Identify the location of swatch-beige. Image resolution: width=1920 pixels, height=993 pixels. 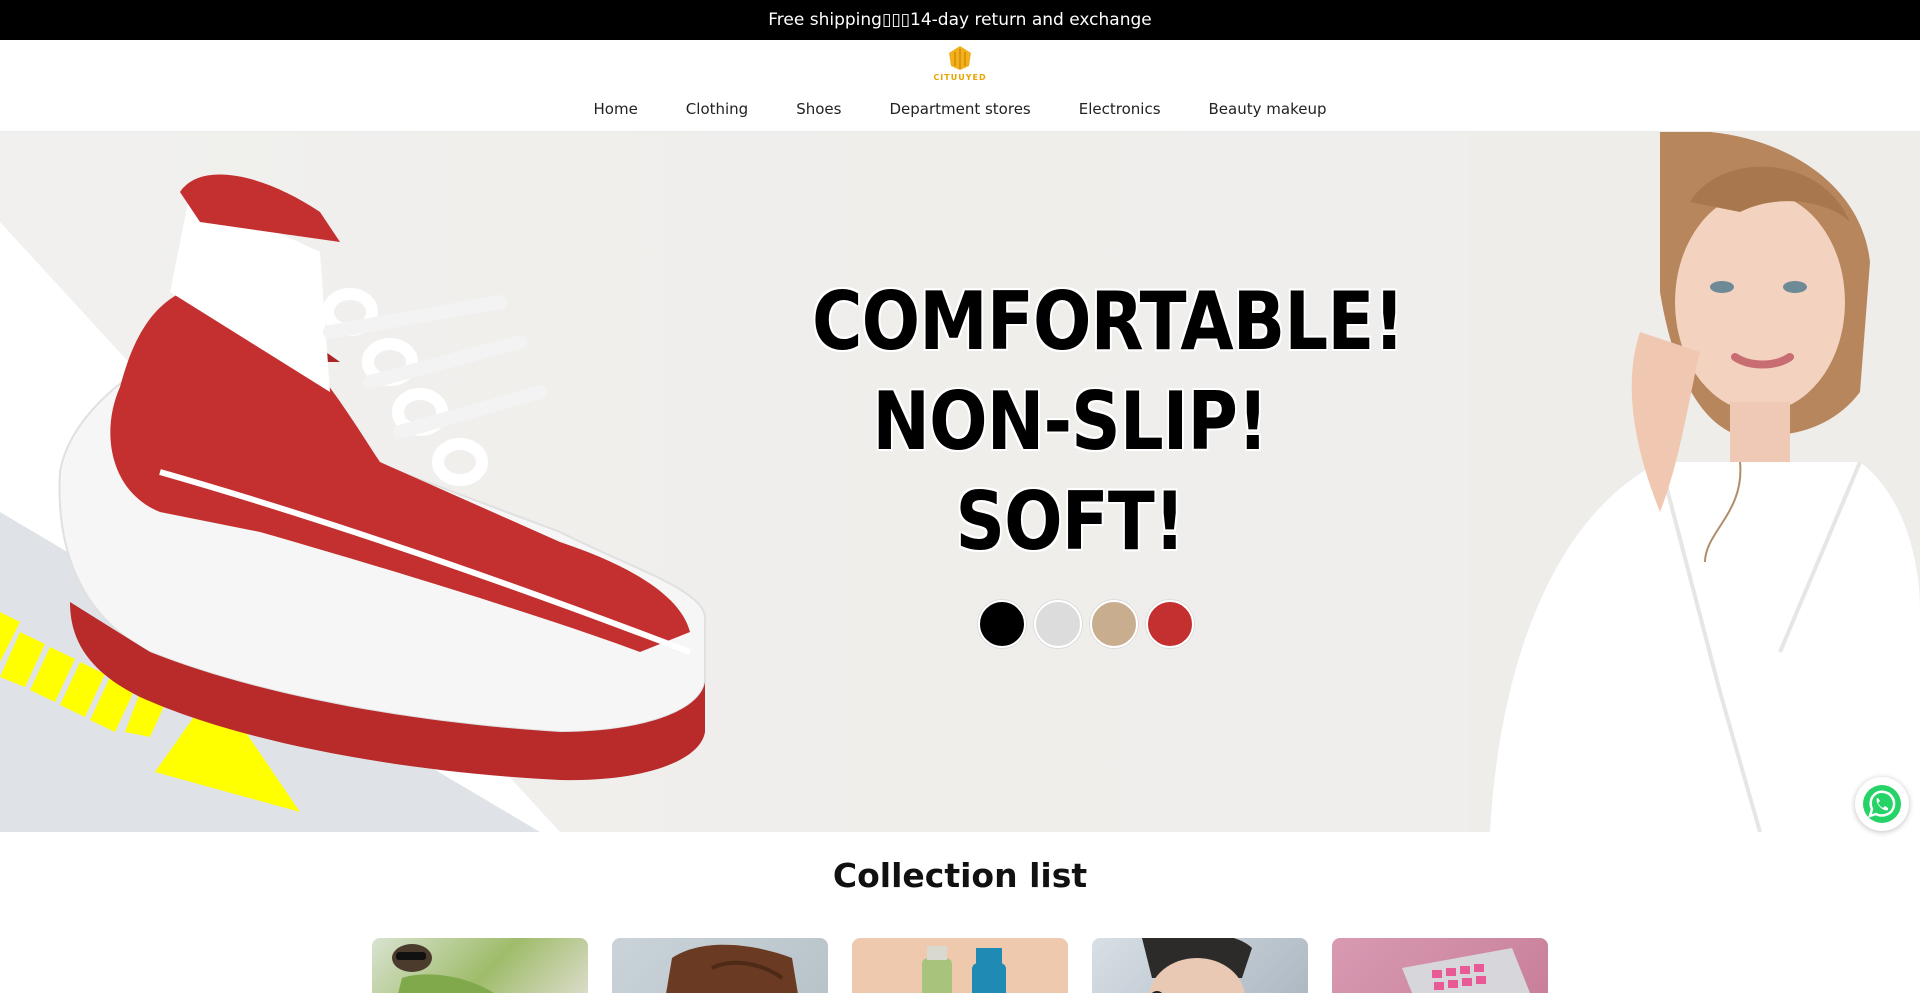
(1114, 624).